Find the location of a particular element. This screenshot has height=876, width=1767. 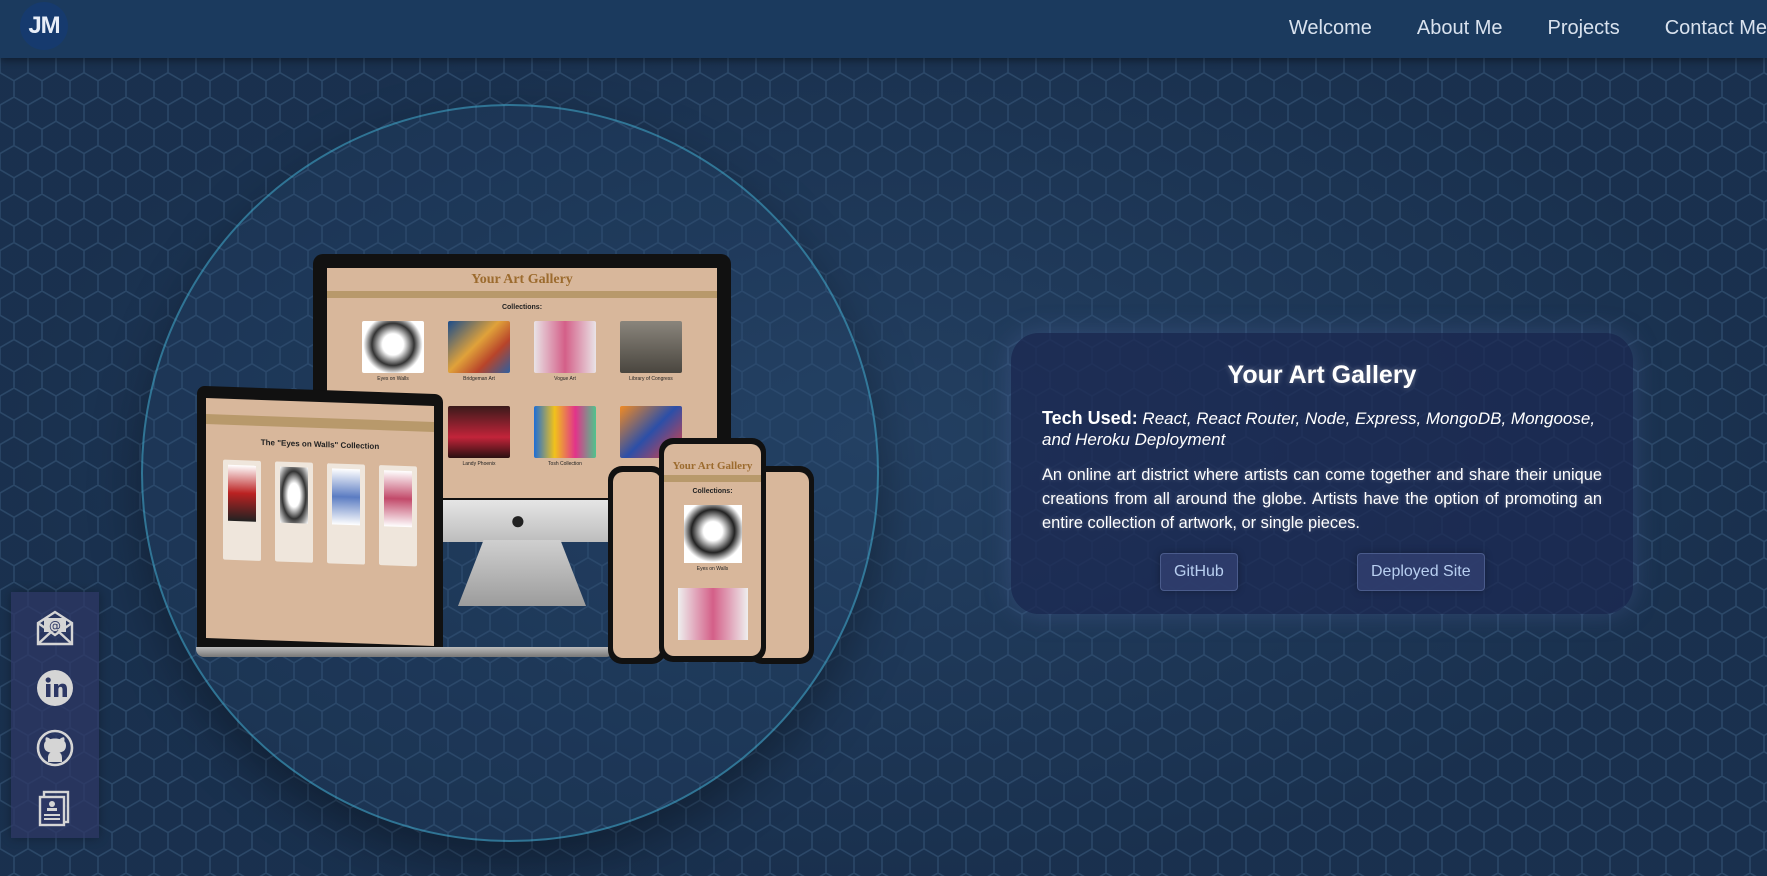

deployed-site-button: Deployed Site is located at coordinates (1421, 572).